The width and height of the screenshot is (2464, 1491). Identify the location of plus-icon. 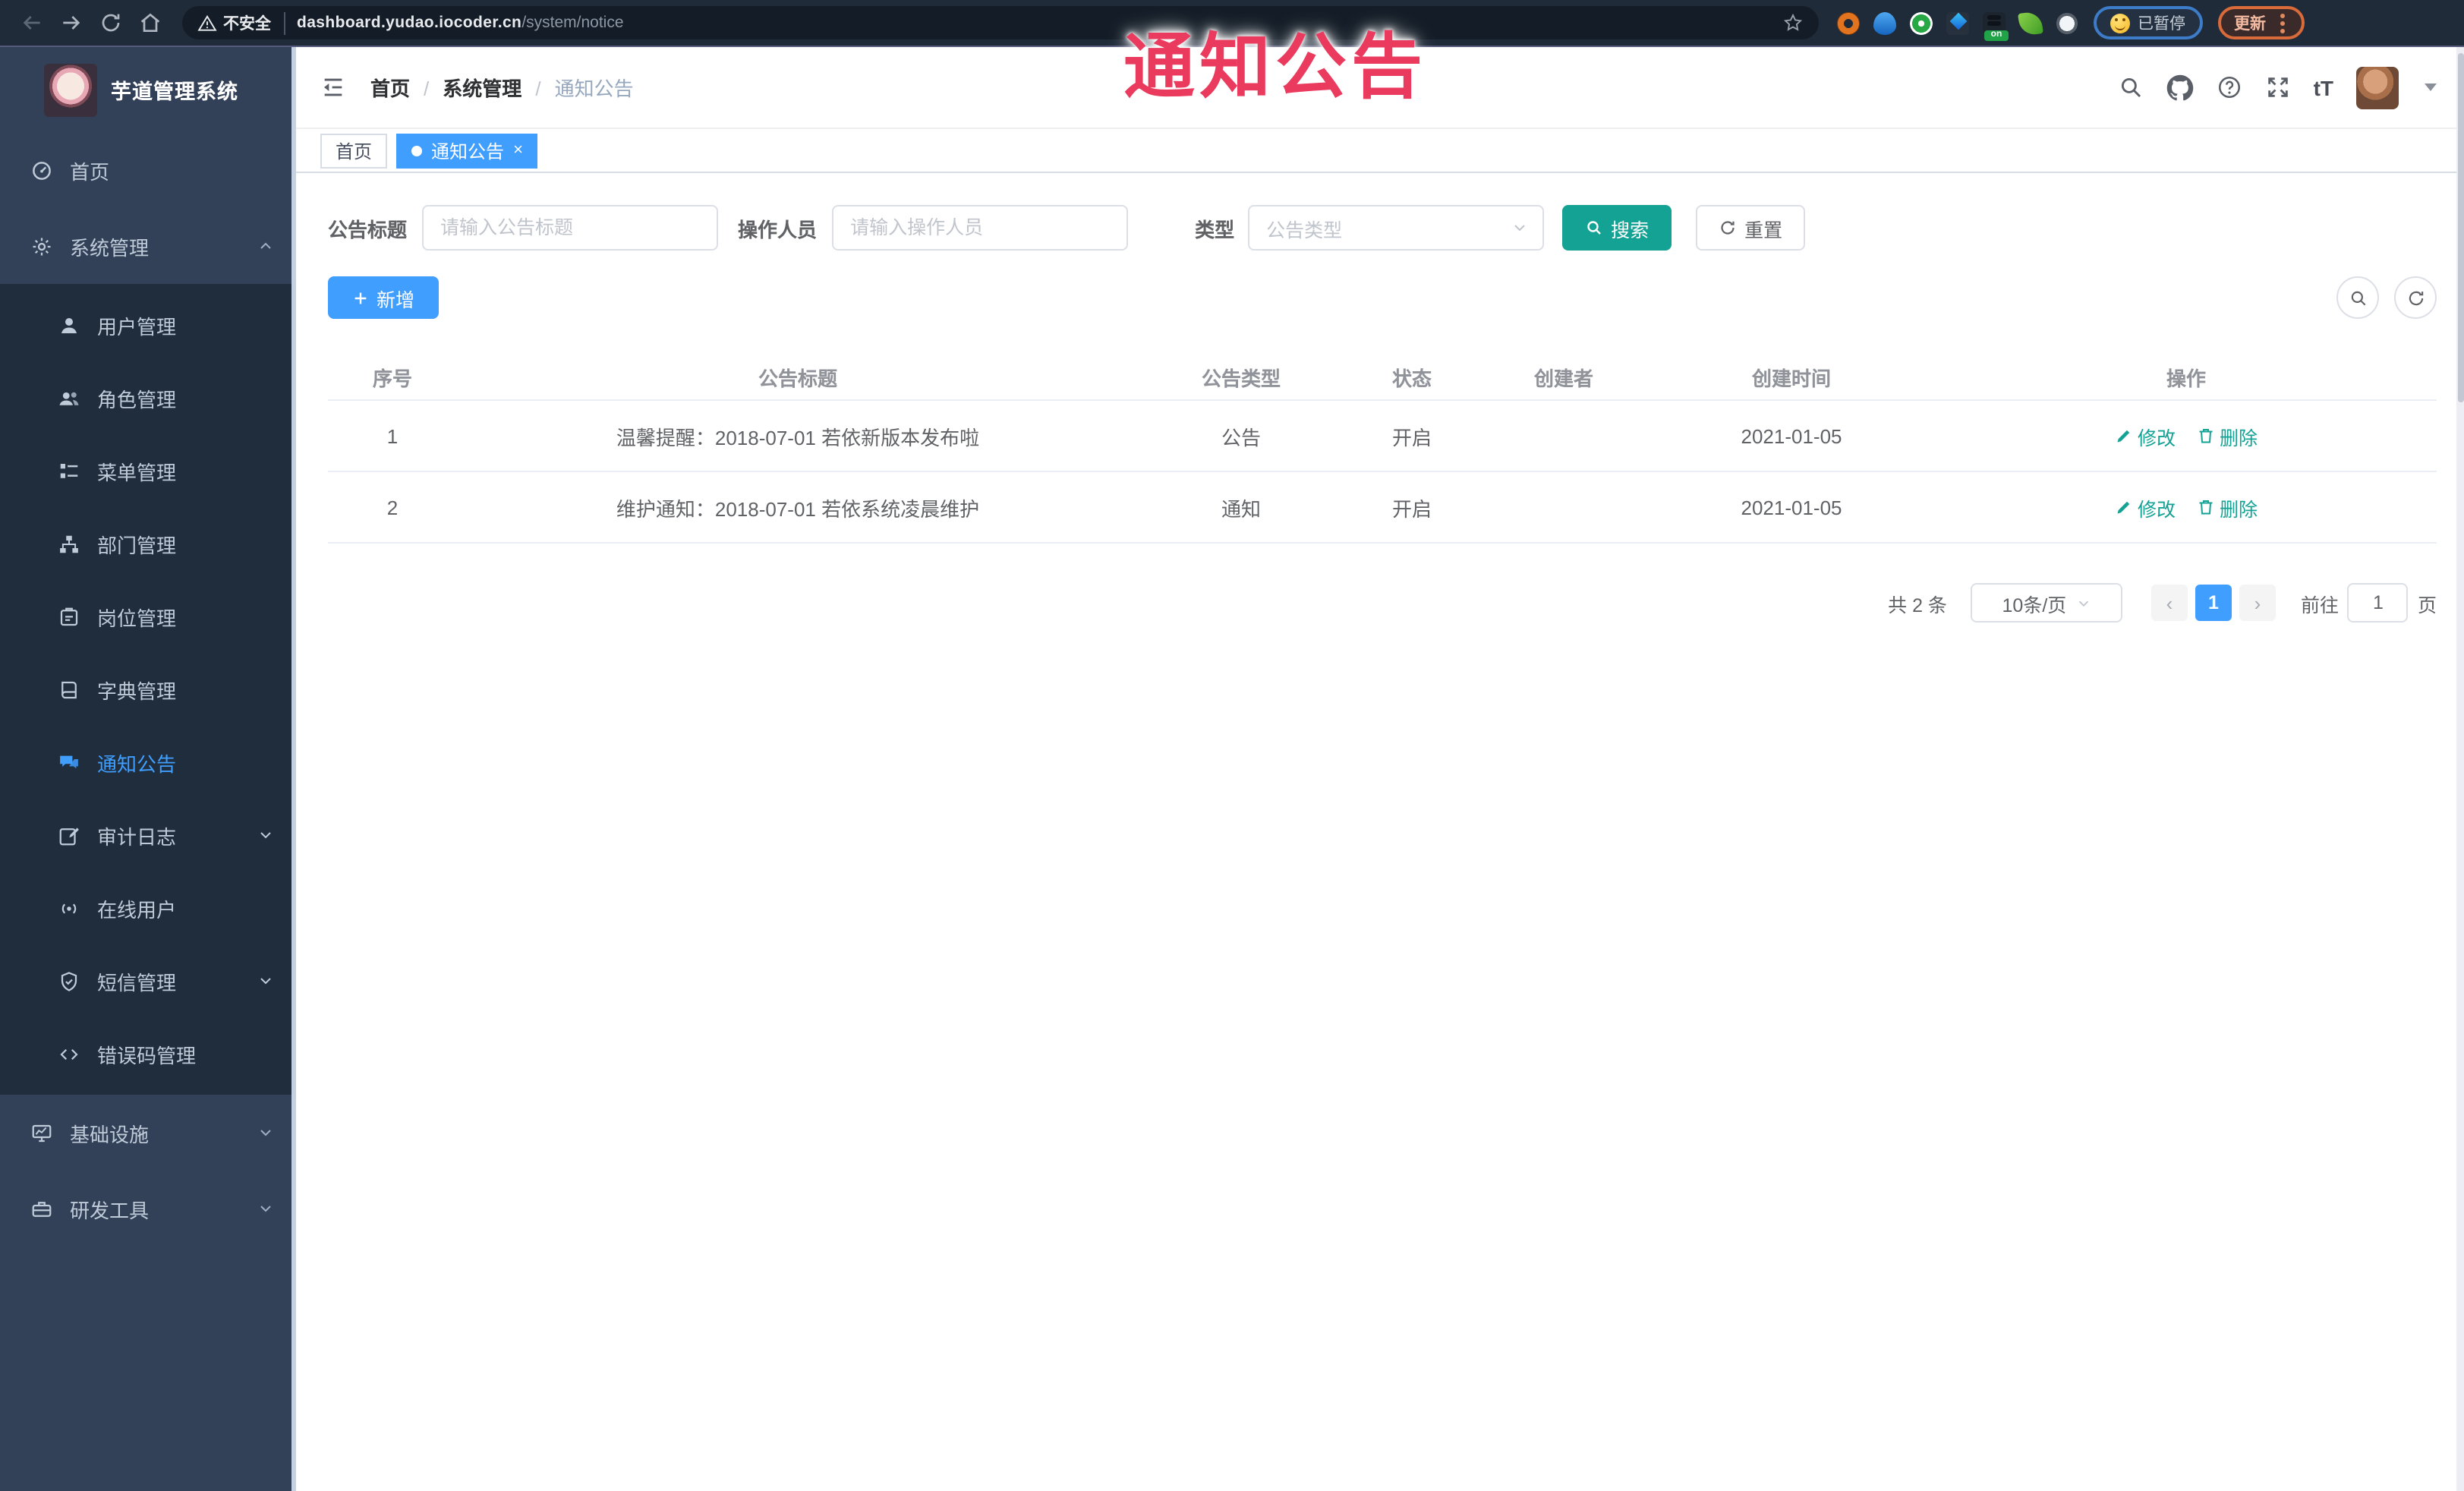
(360, 298).